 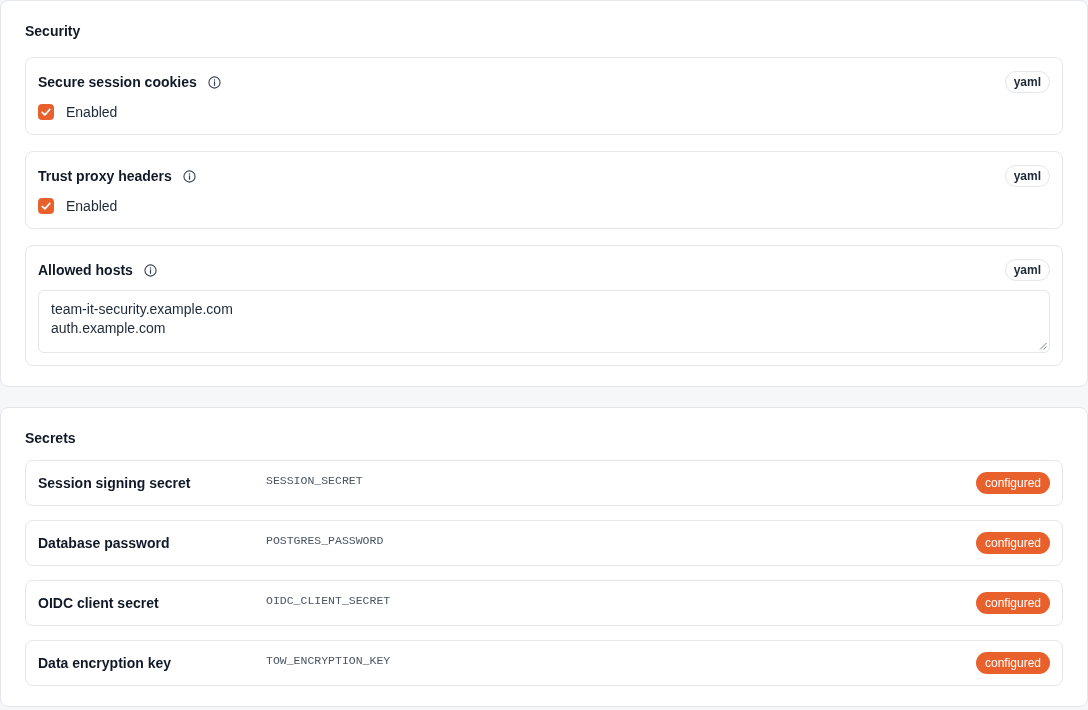 I want to click on env-variable: SESSION_SECRET, so click(x=314, y=480).